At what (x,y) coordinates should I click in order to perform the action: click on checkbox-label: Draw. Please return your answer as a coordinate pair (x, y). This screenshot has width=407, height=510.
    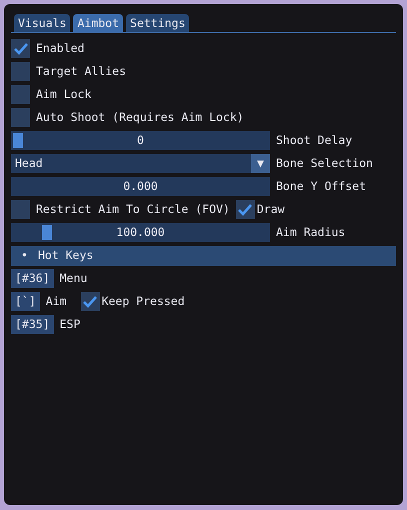
    Looking at the image, I should click on (270, 209).